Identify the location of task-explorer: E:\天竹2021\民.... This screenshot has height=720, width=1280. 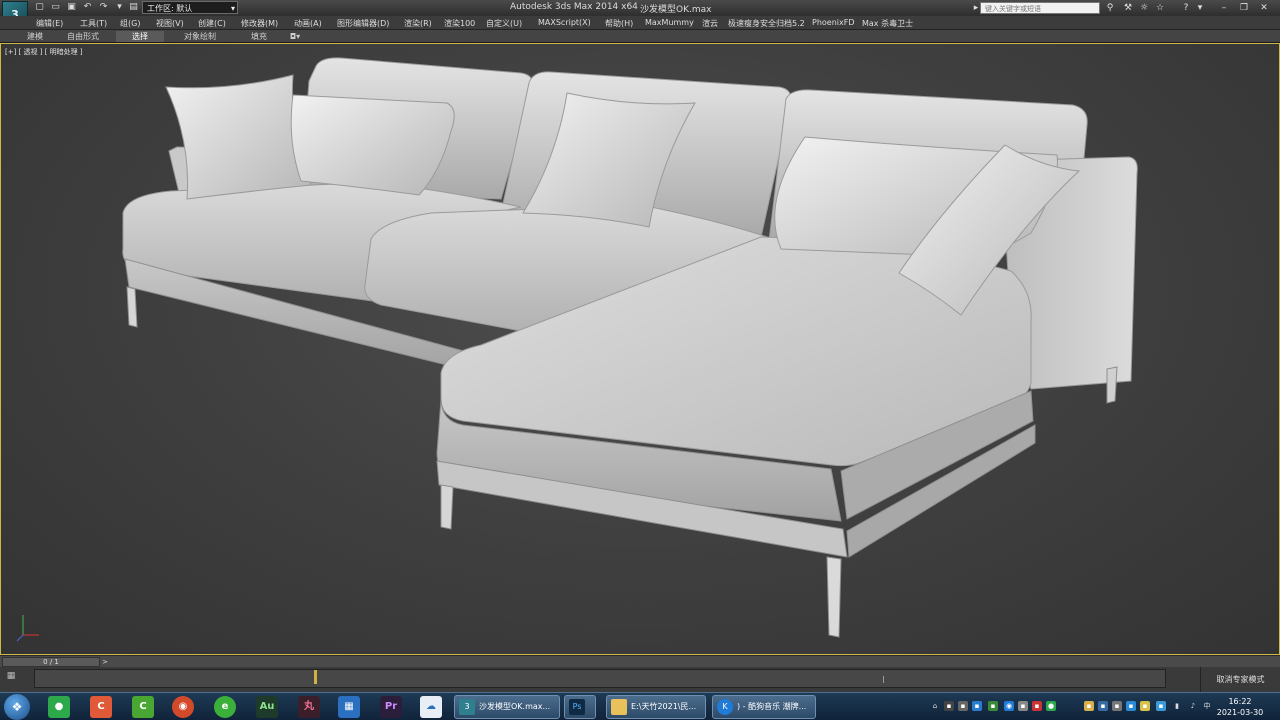
(656, 707).